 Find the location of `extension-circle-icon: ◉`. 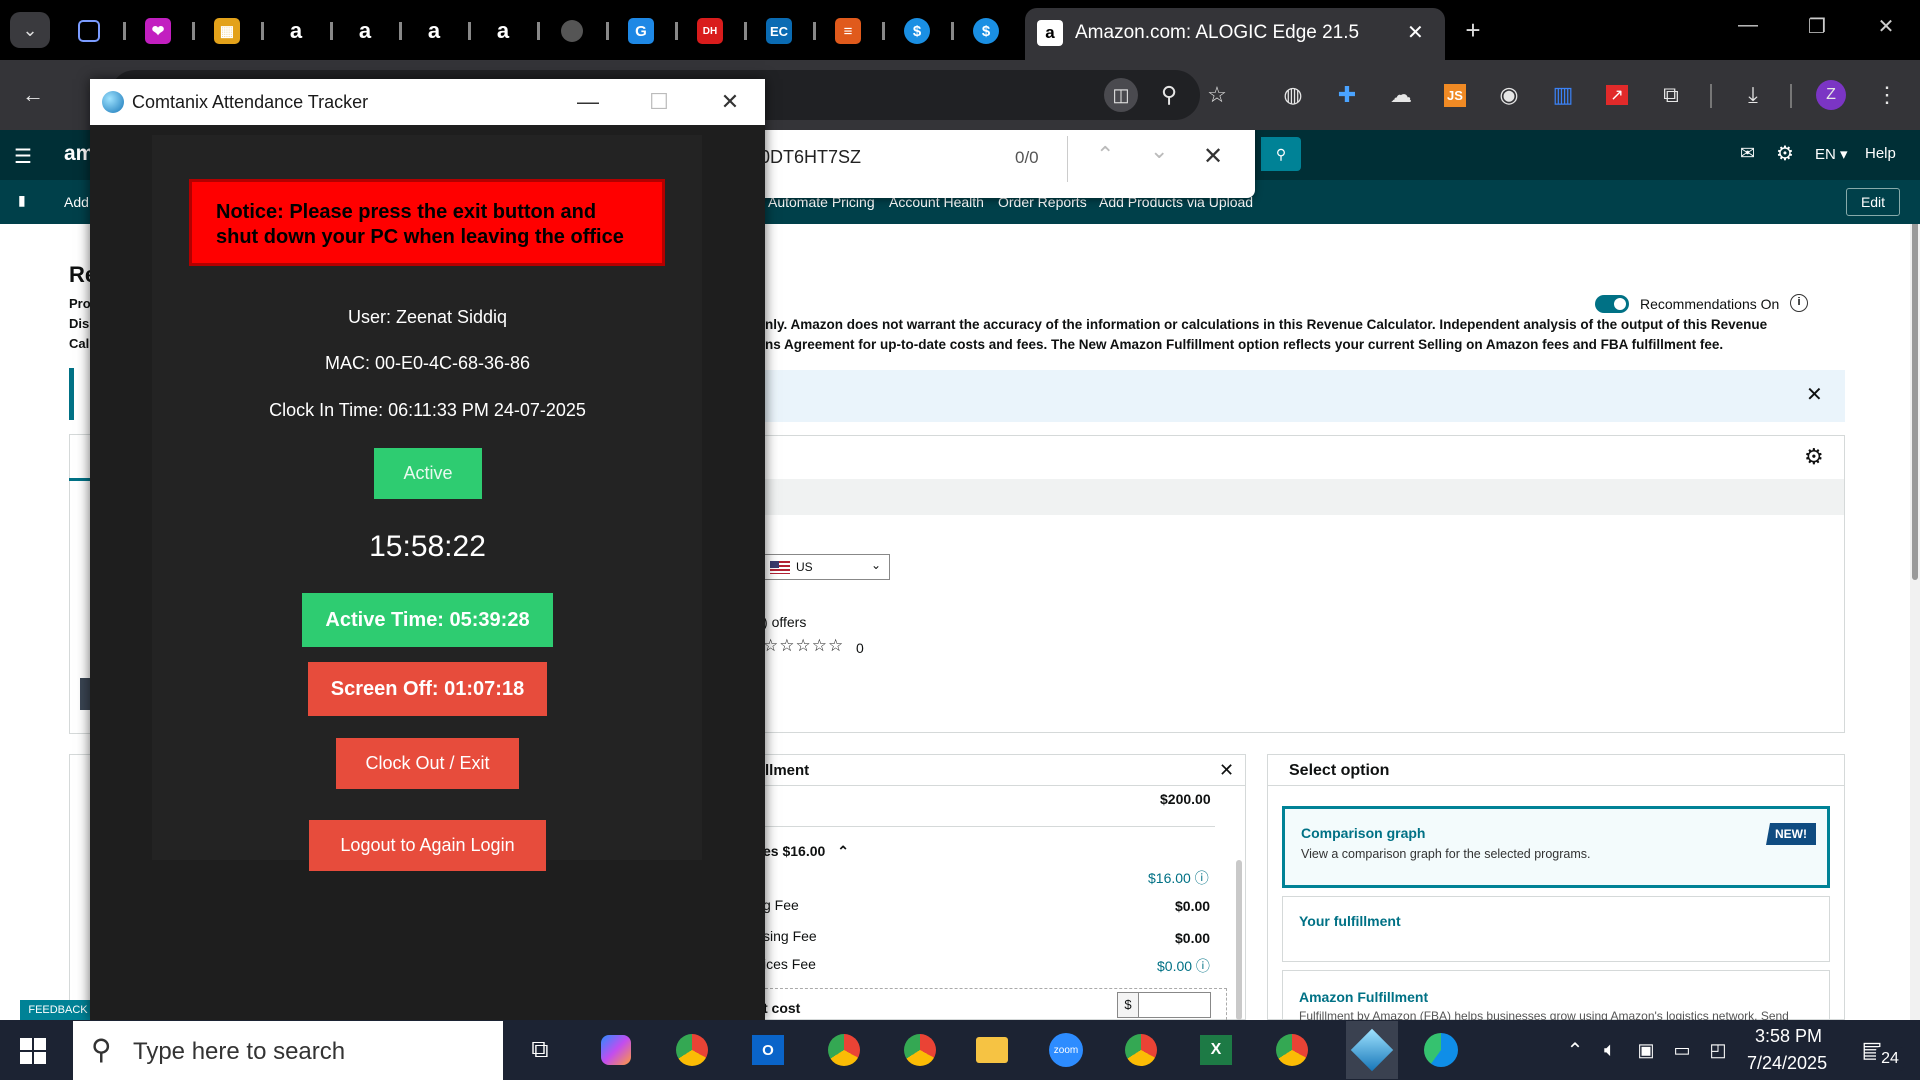

extension-circle-icon: ◉ is located at coordinates (1509, 95).